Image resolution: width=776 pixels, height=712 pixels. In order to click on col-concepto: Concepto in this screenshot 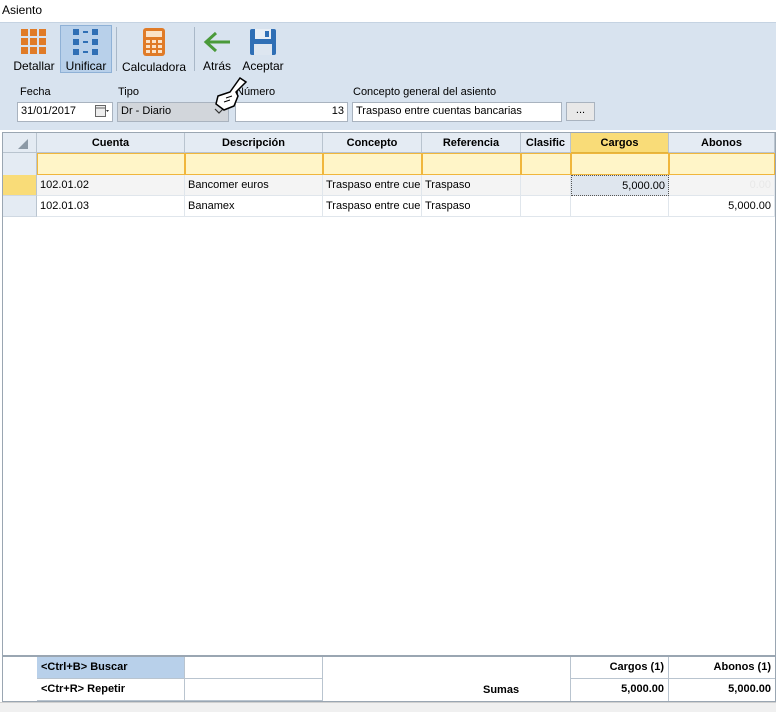, I will do `click(372, 143)`.